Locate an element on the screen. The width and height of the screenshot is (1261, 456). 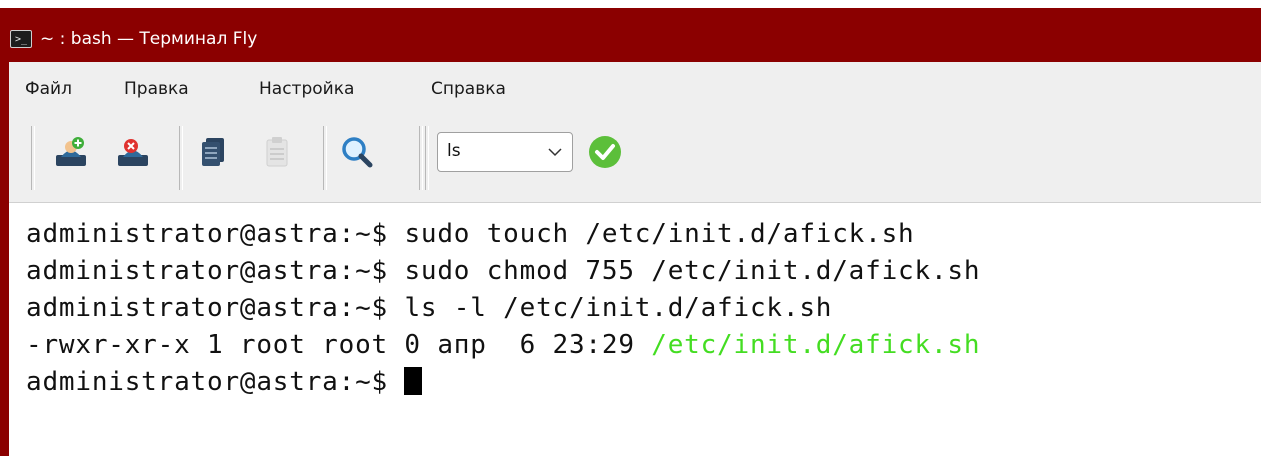
command-combo: ls is located at coordinates (505, 152).